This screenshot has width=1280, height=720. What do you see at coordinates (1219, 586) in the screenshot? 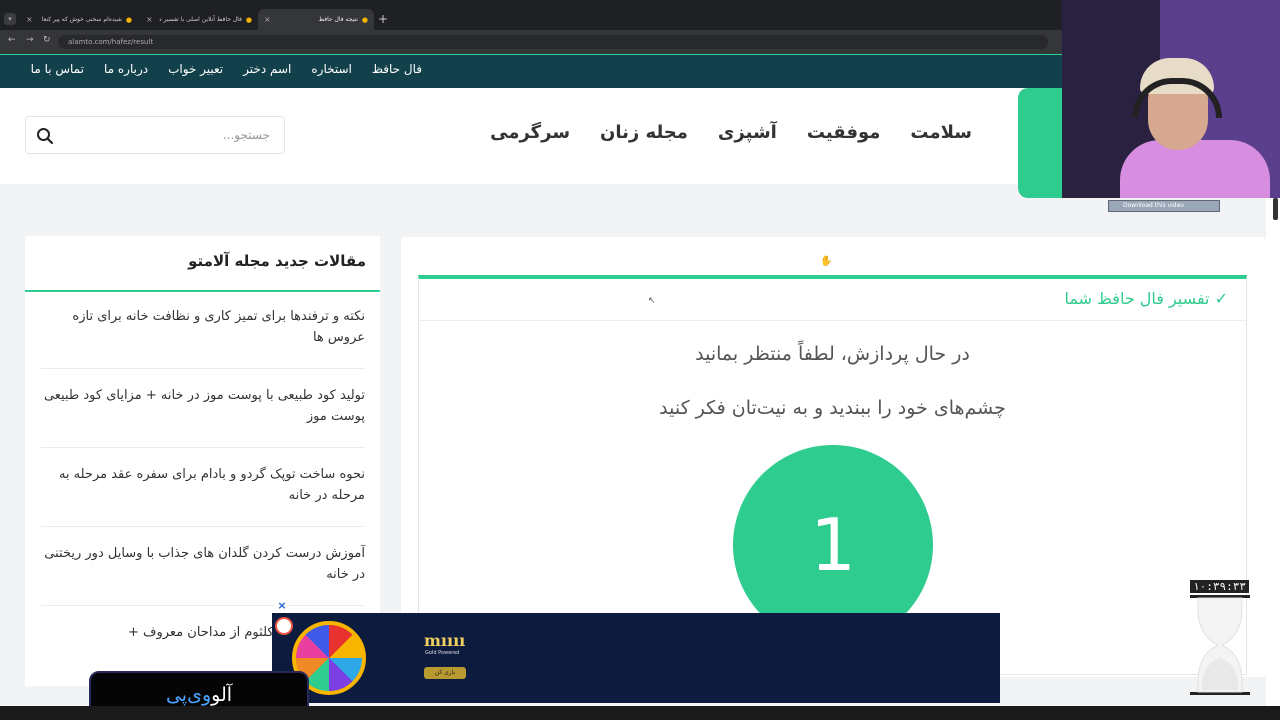
I see `timer-readout: ۱۰:۳۹:۳۳` at bounding box center [1219, 586].